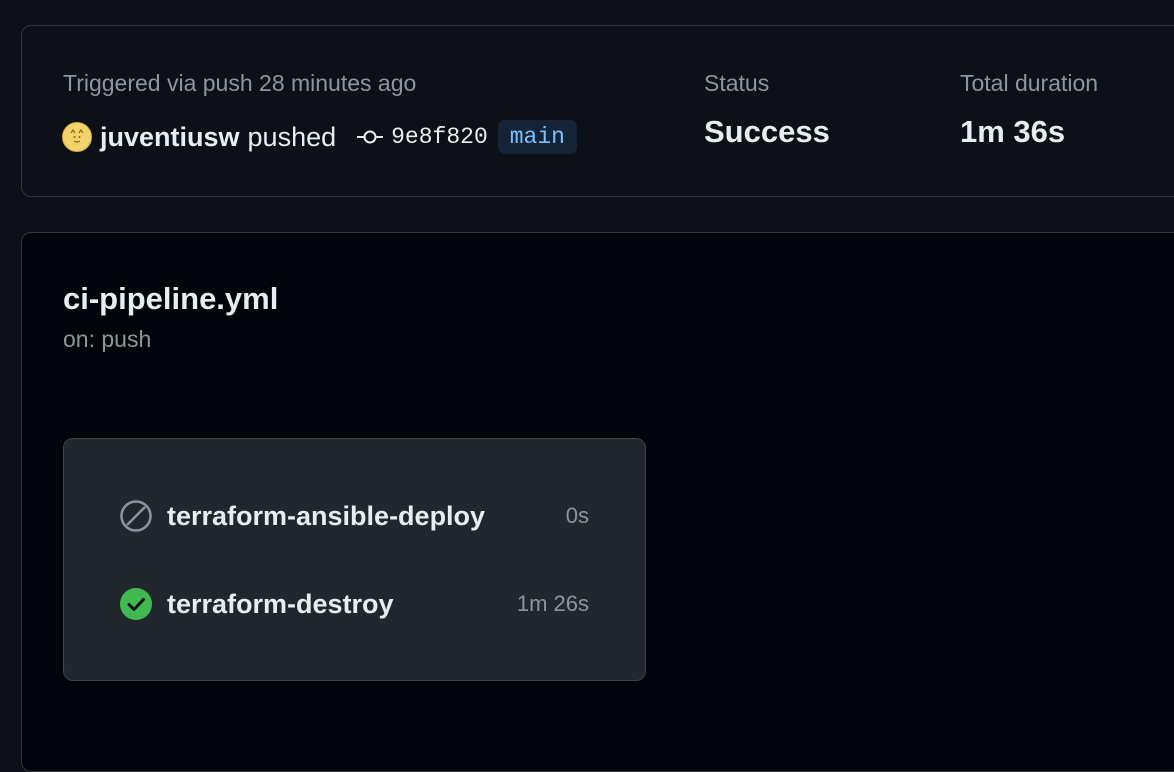 This screenshot has width=1174, height=772. Describe the element at coordinates (1013, 131) in the screenshot. I see `duration-value: 1m 36s` at that location.